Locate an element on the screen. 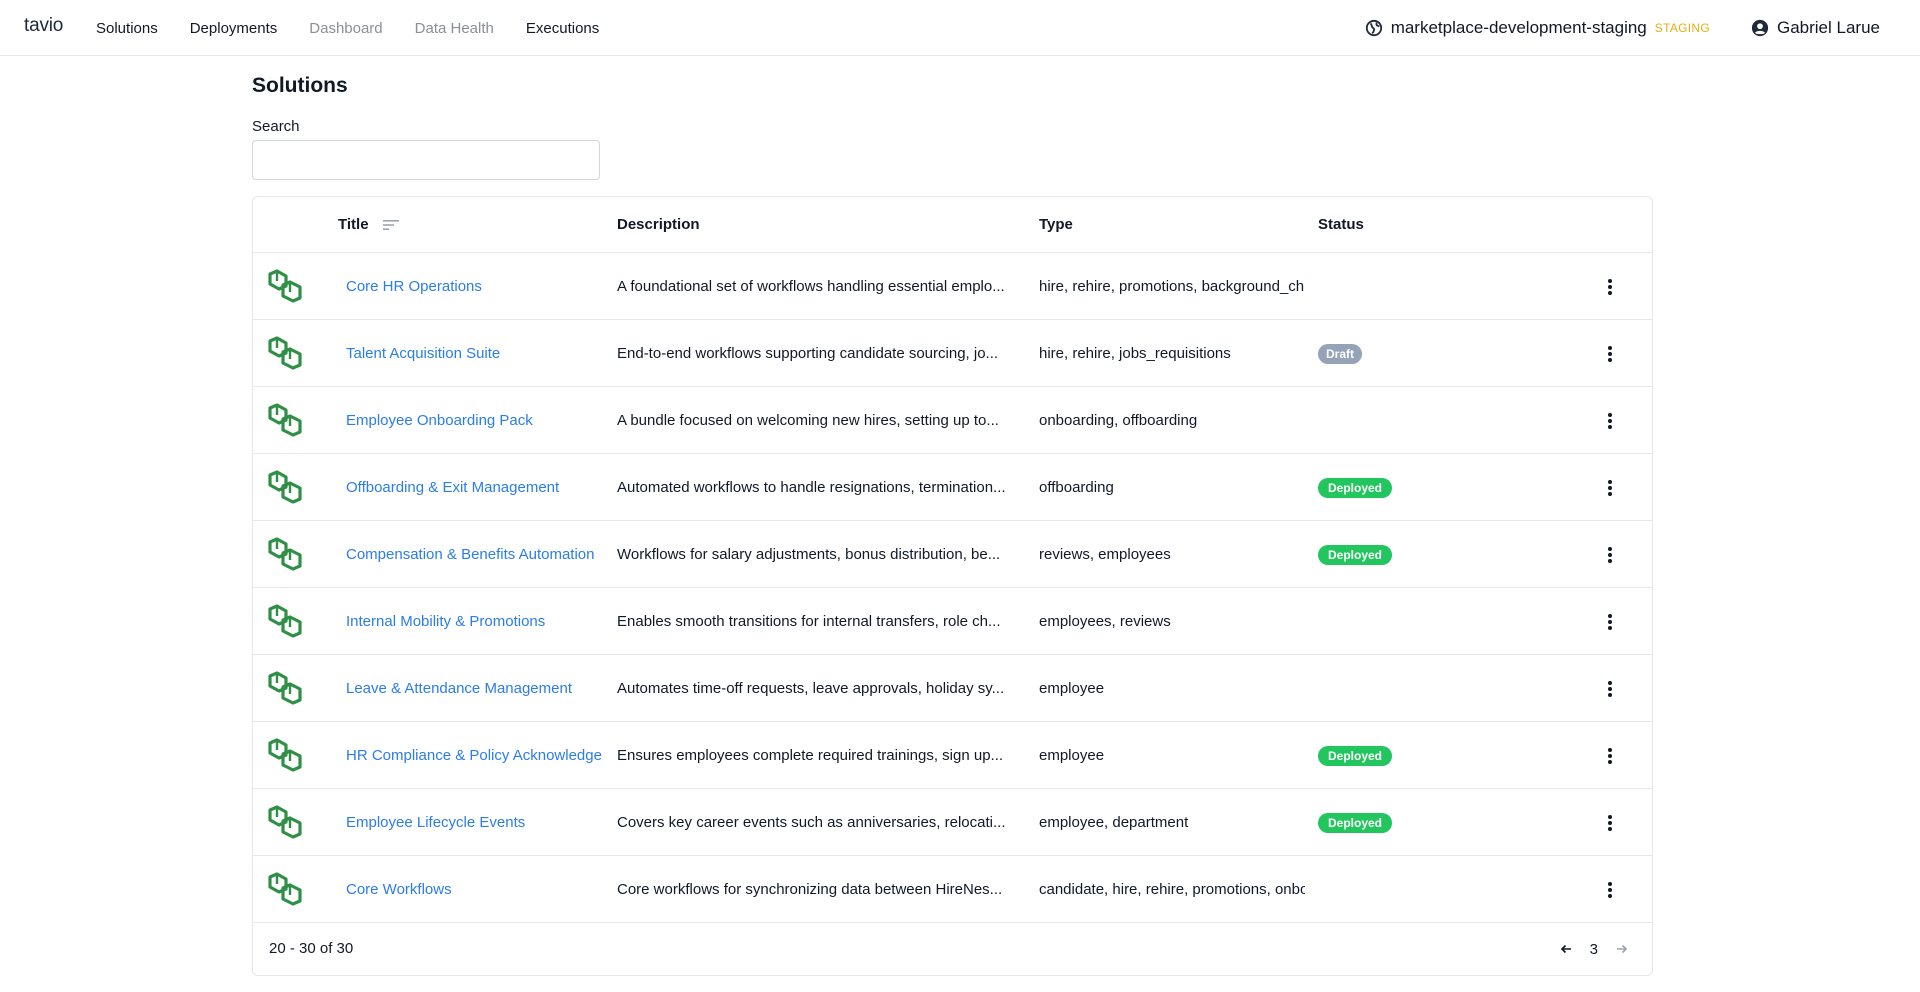 The image size is (1920, 992). column-header-description: Description is located at coordinates (658, 224).